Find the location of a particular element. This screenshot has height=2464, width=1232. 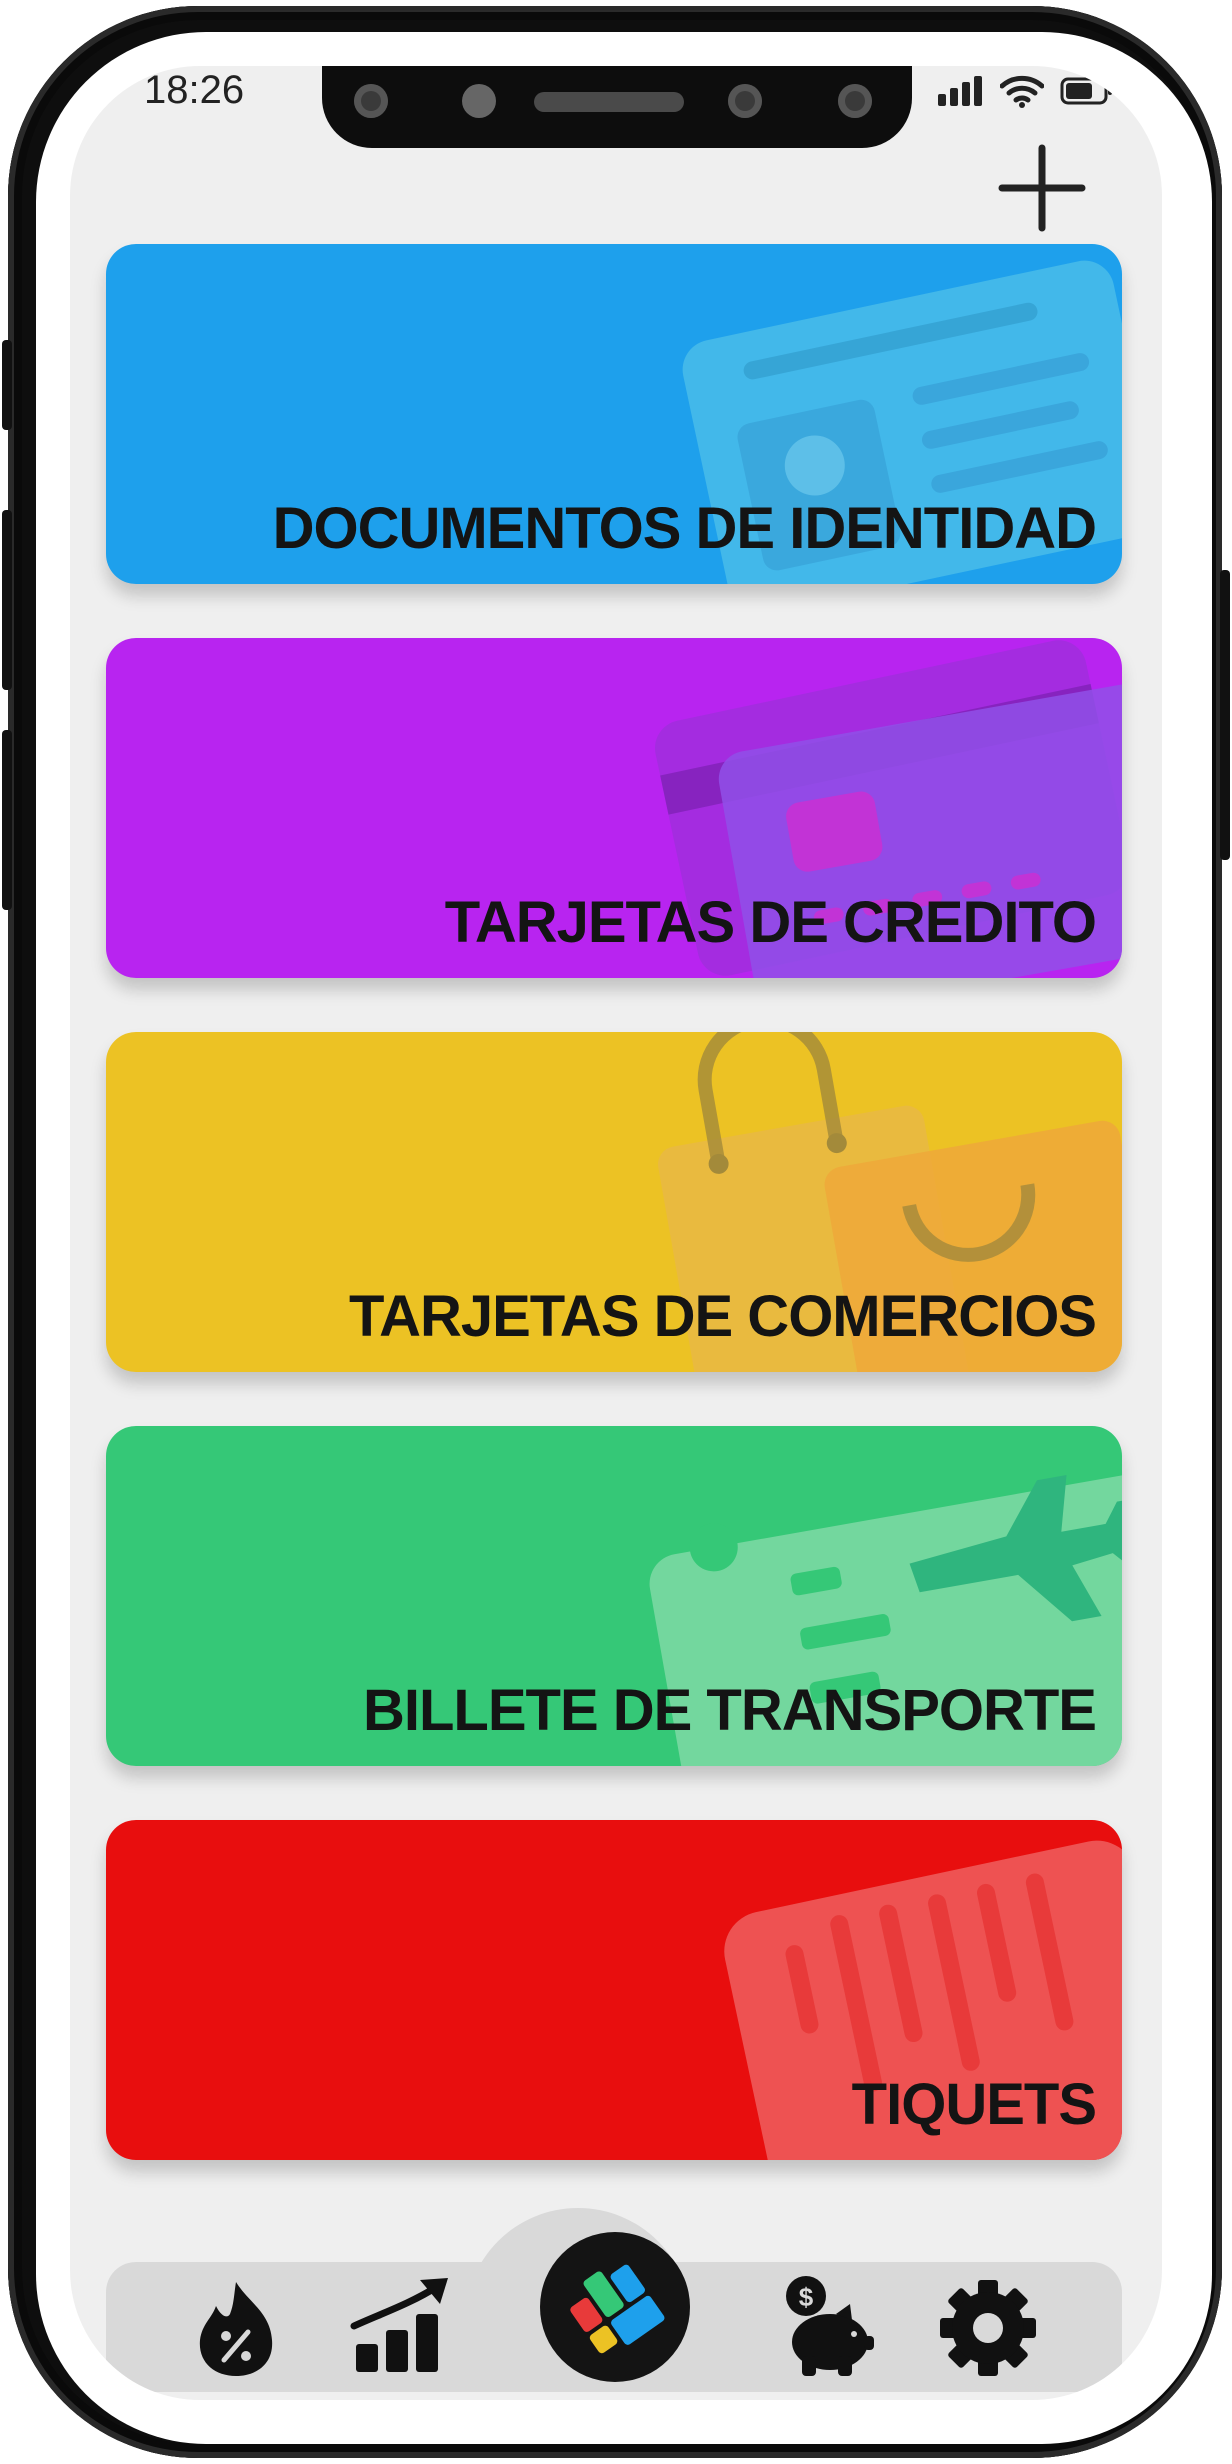

card-label: TARJETAS DE COMERCIOS is located at coordinates (722, 1316).